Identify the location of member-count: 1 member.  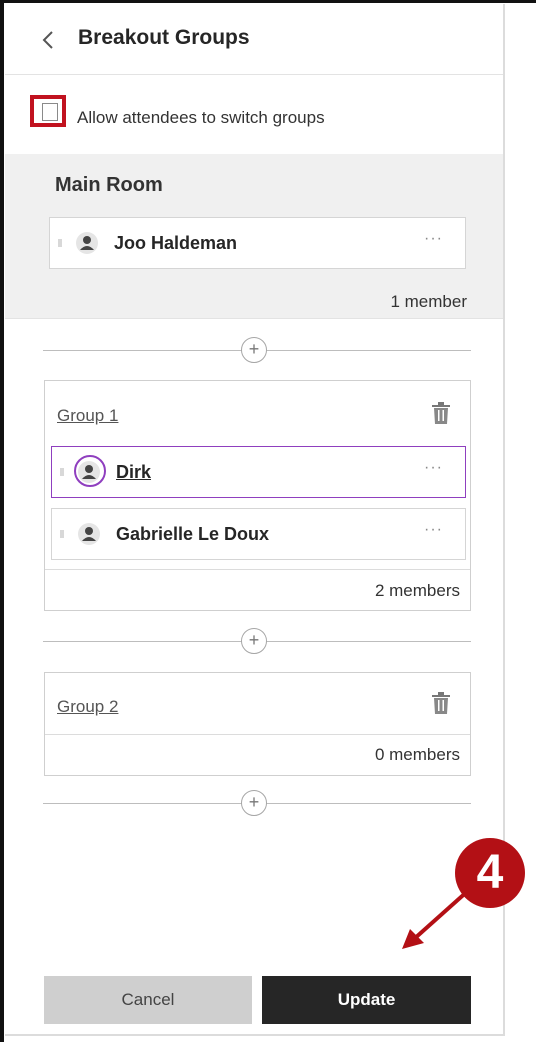
(428, 301).